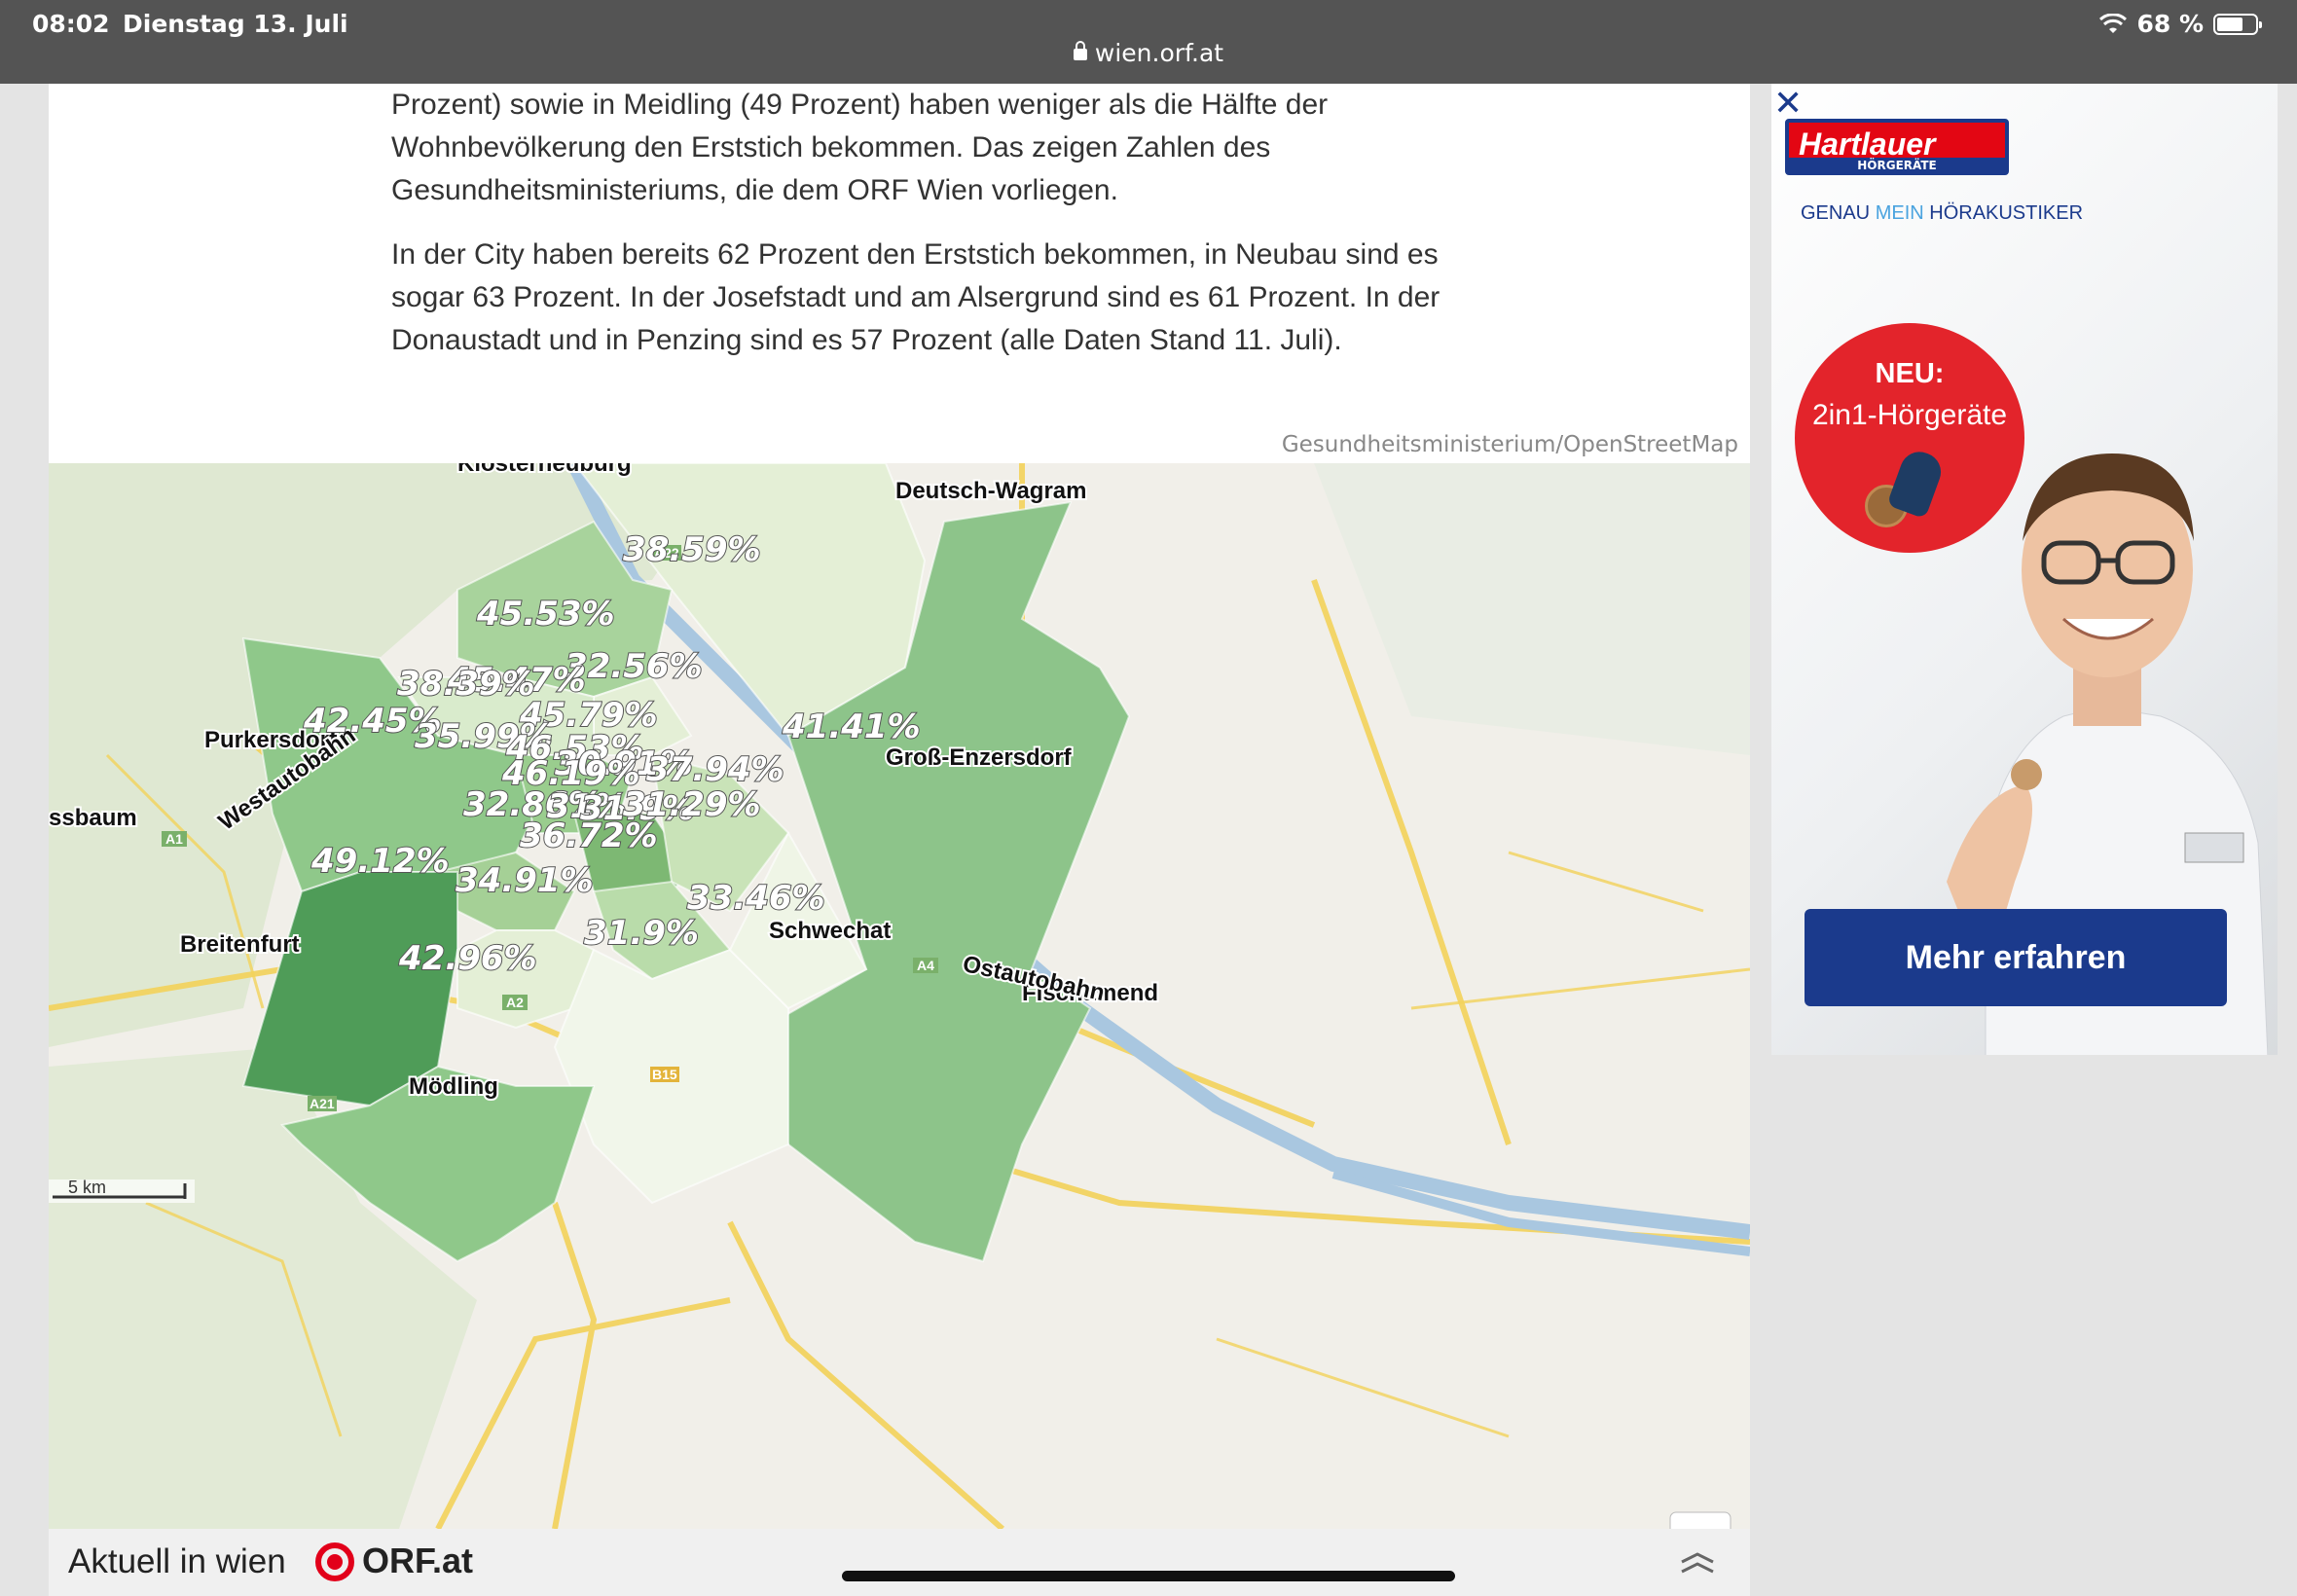 The width and height of the screenshot is (2297, 1596). What do you see at coordinates (122, 1190) in the screenshot?
I see `scale-bar: 5 km` at bounding box center [122, 1190].